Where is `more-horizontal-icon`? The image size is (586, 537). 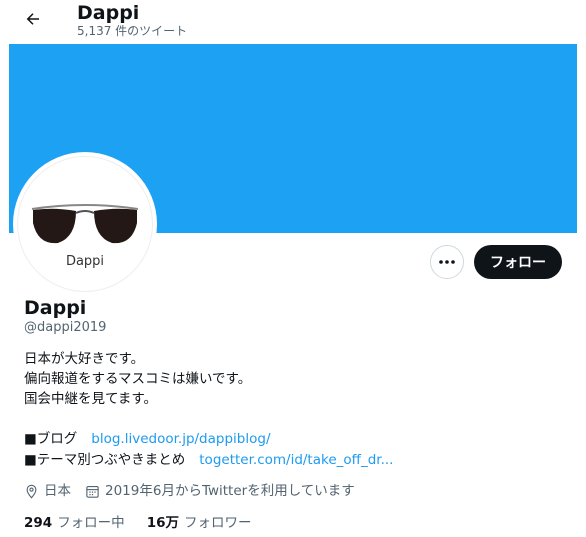 more-horizontal-icon is located at coordinates (447, 262).